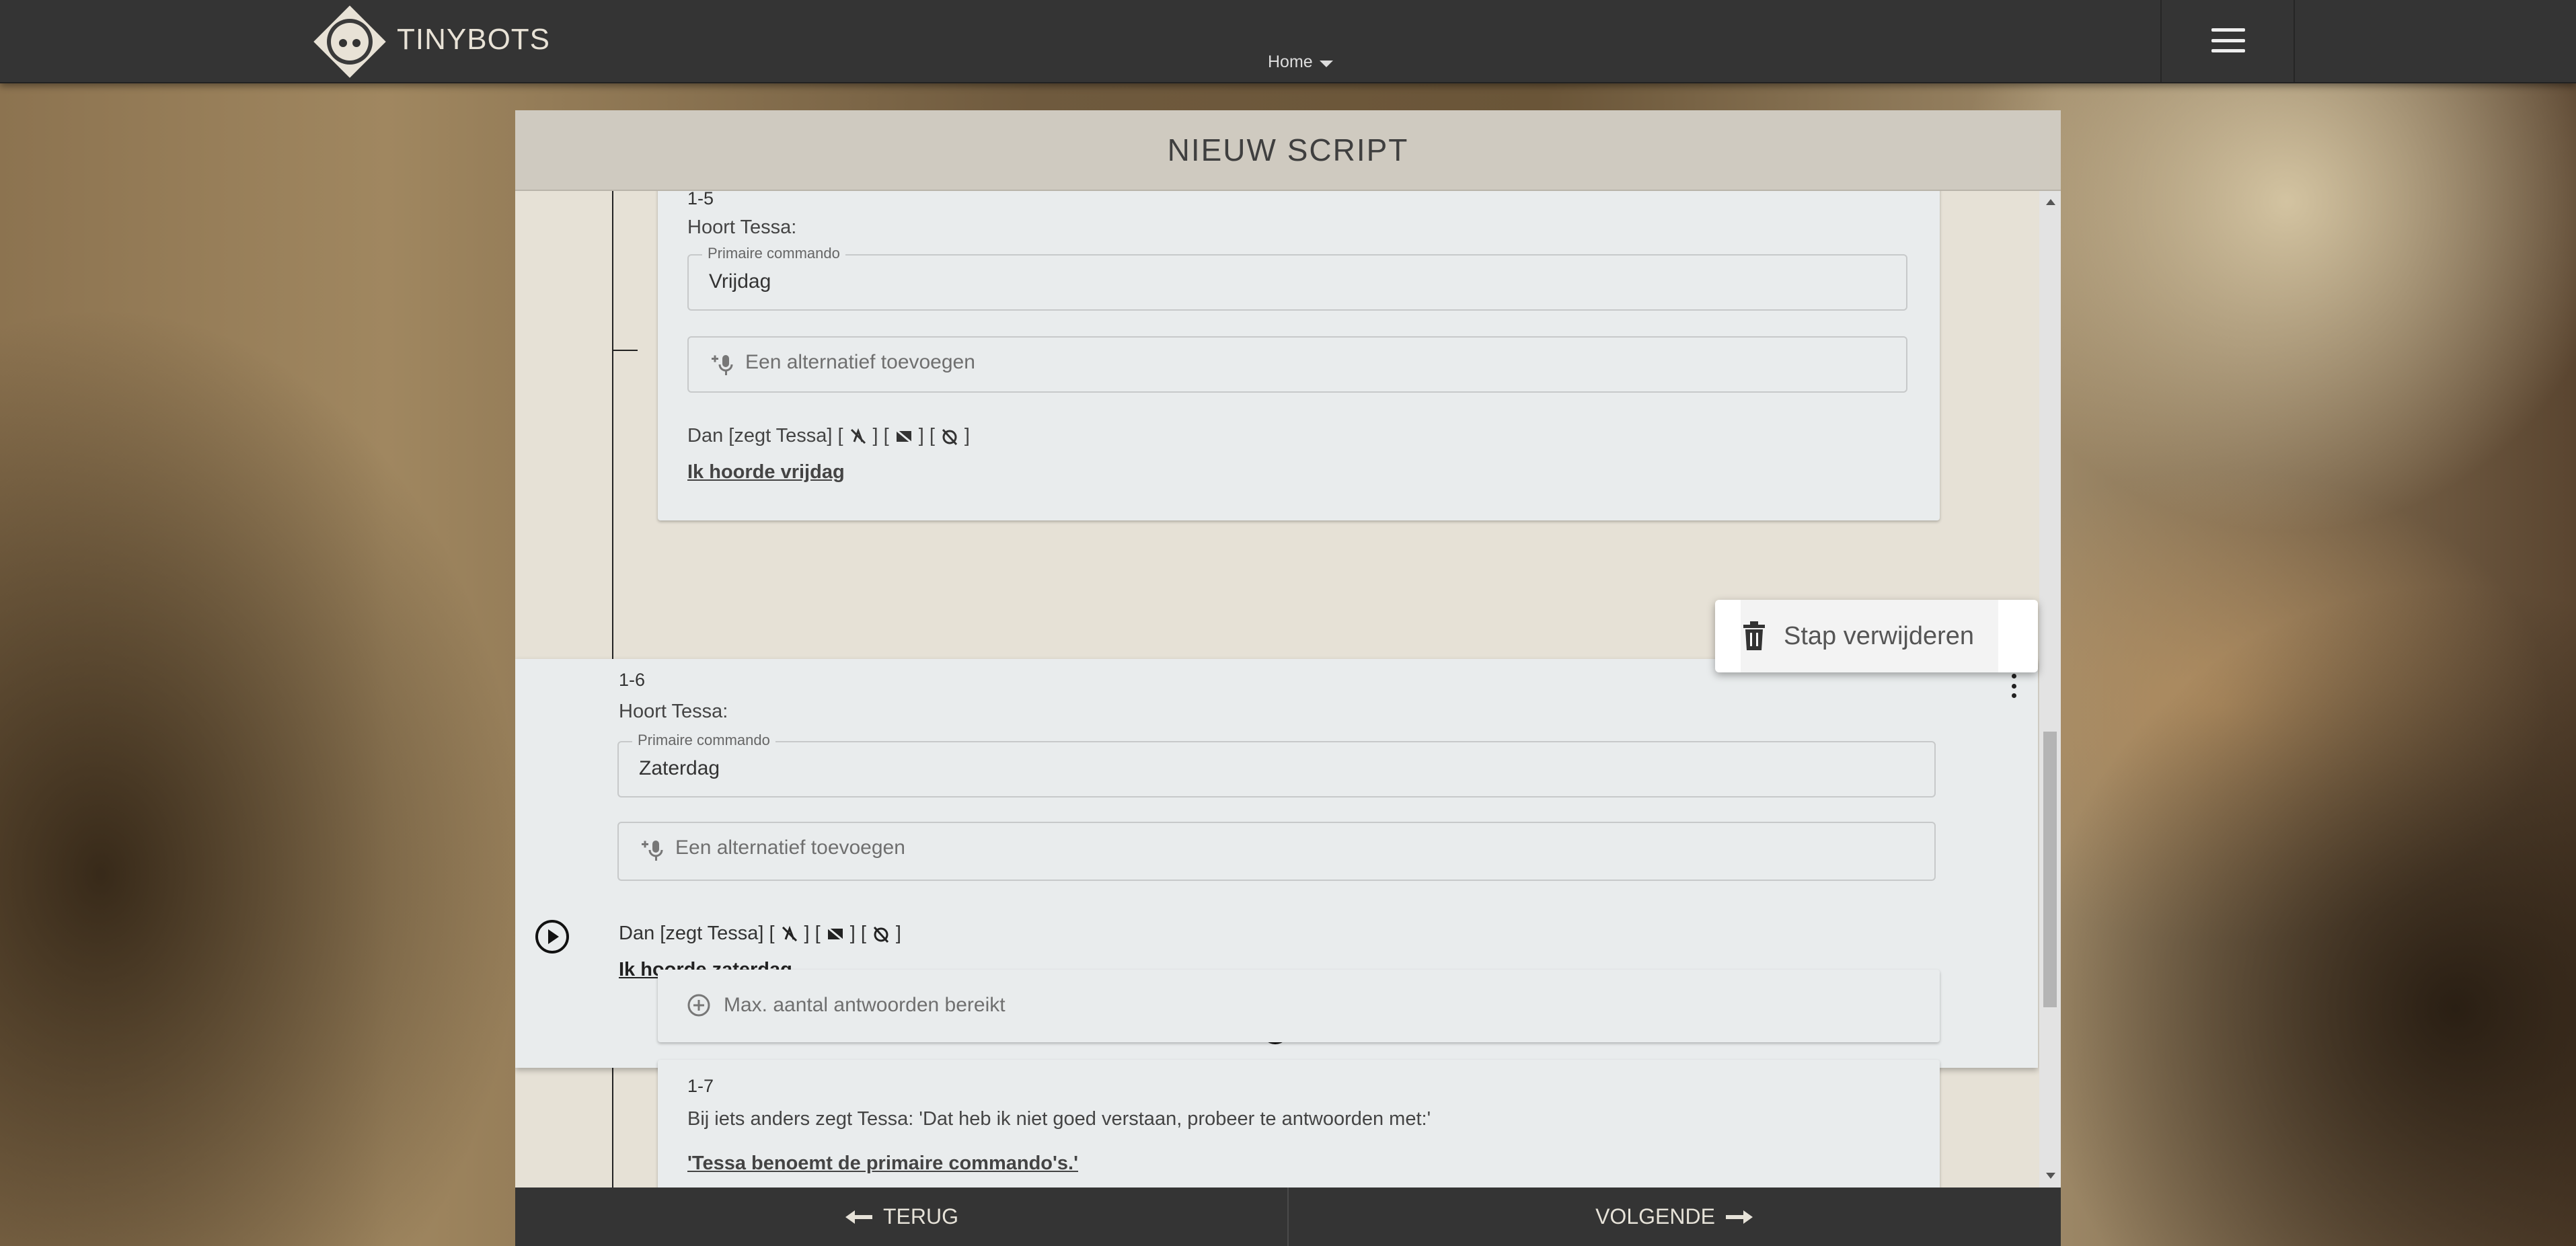 Image resolution: width=2576 pixels, height=1246 pixels. I want to click on next-button: VOLGENDE, so click(1675, 1216).